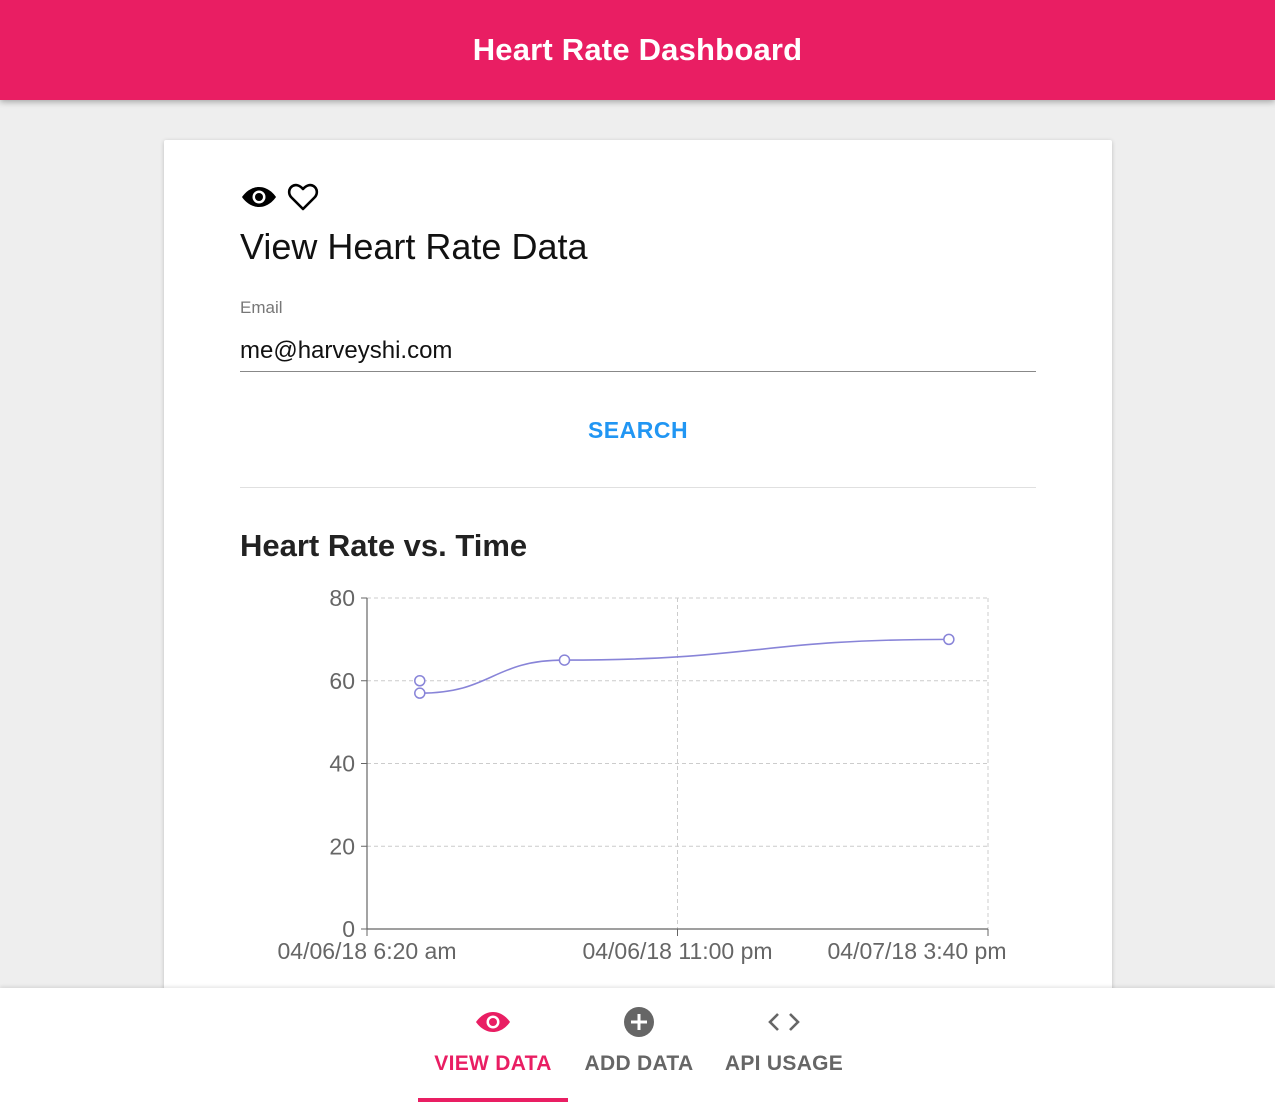 Image resolution: width=1275 pixels, height=1102 pixels. I want to click on series-line, so click(684, 666).